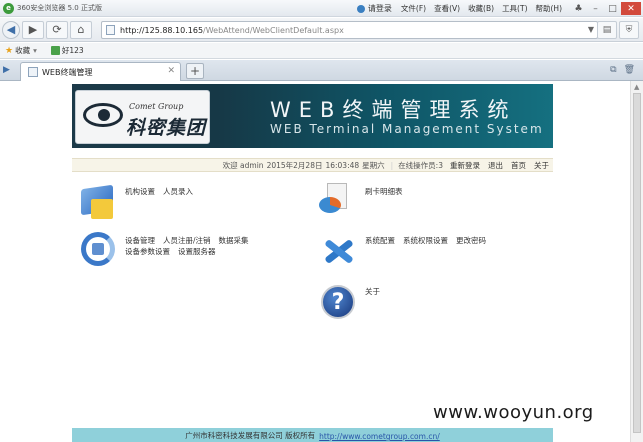 Image resolution: width=643 pixels, height=442 pixels. I want to click on scrollbar-thumb, so click(637, 263).